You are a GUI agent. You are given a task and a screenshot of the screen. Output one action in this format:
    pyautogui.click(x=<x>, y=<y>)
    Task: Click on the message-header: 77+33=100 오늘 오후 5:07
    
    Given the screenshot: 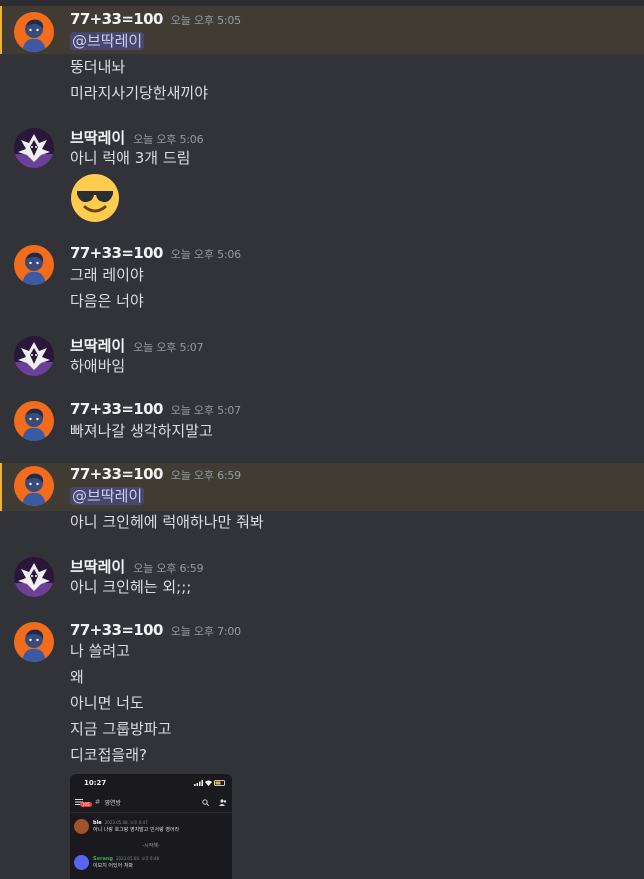 What is the action you would take?
    pyautogui.click(x=155, y=410)
    